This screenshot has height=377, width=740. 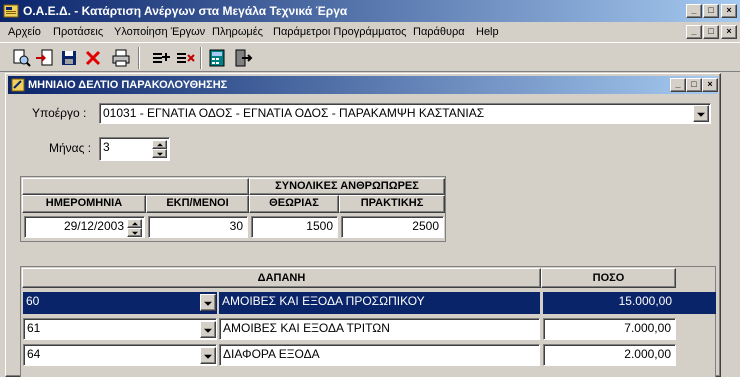 I want to click on remove-record-button, so click(x=185, y=58).